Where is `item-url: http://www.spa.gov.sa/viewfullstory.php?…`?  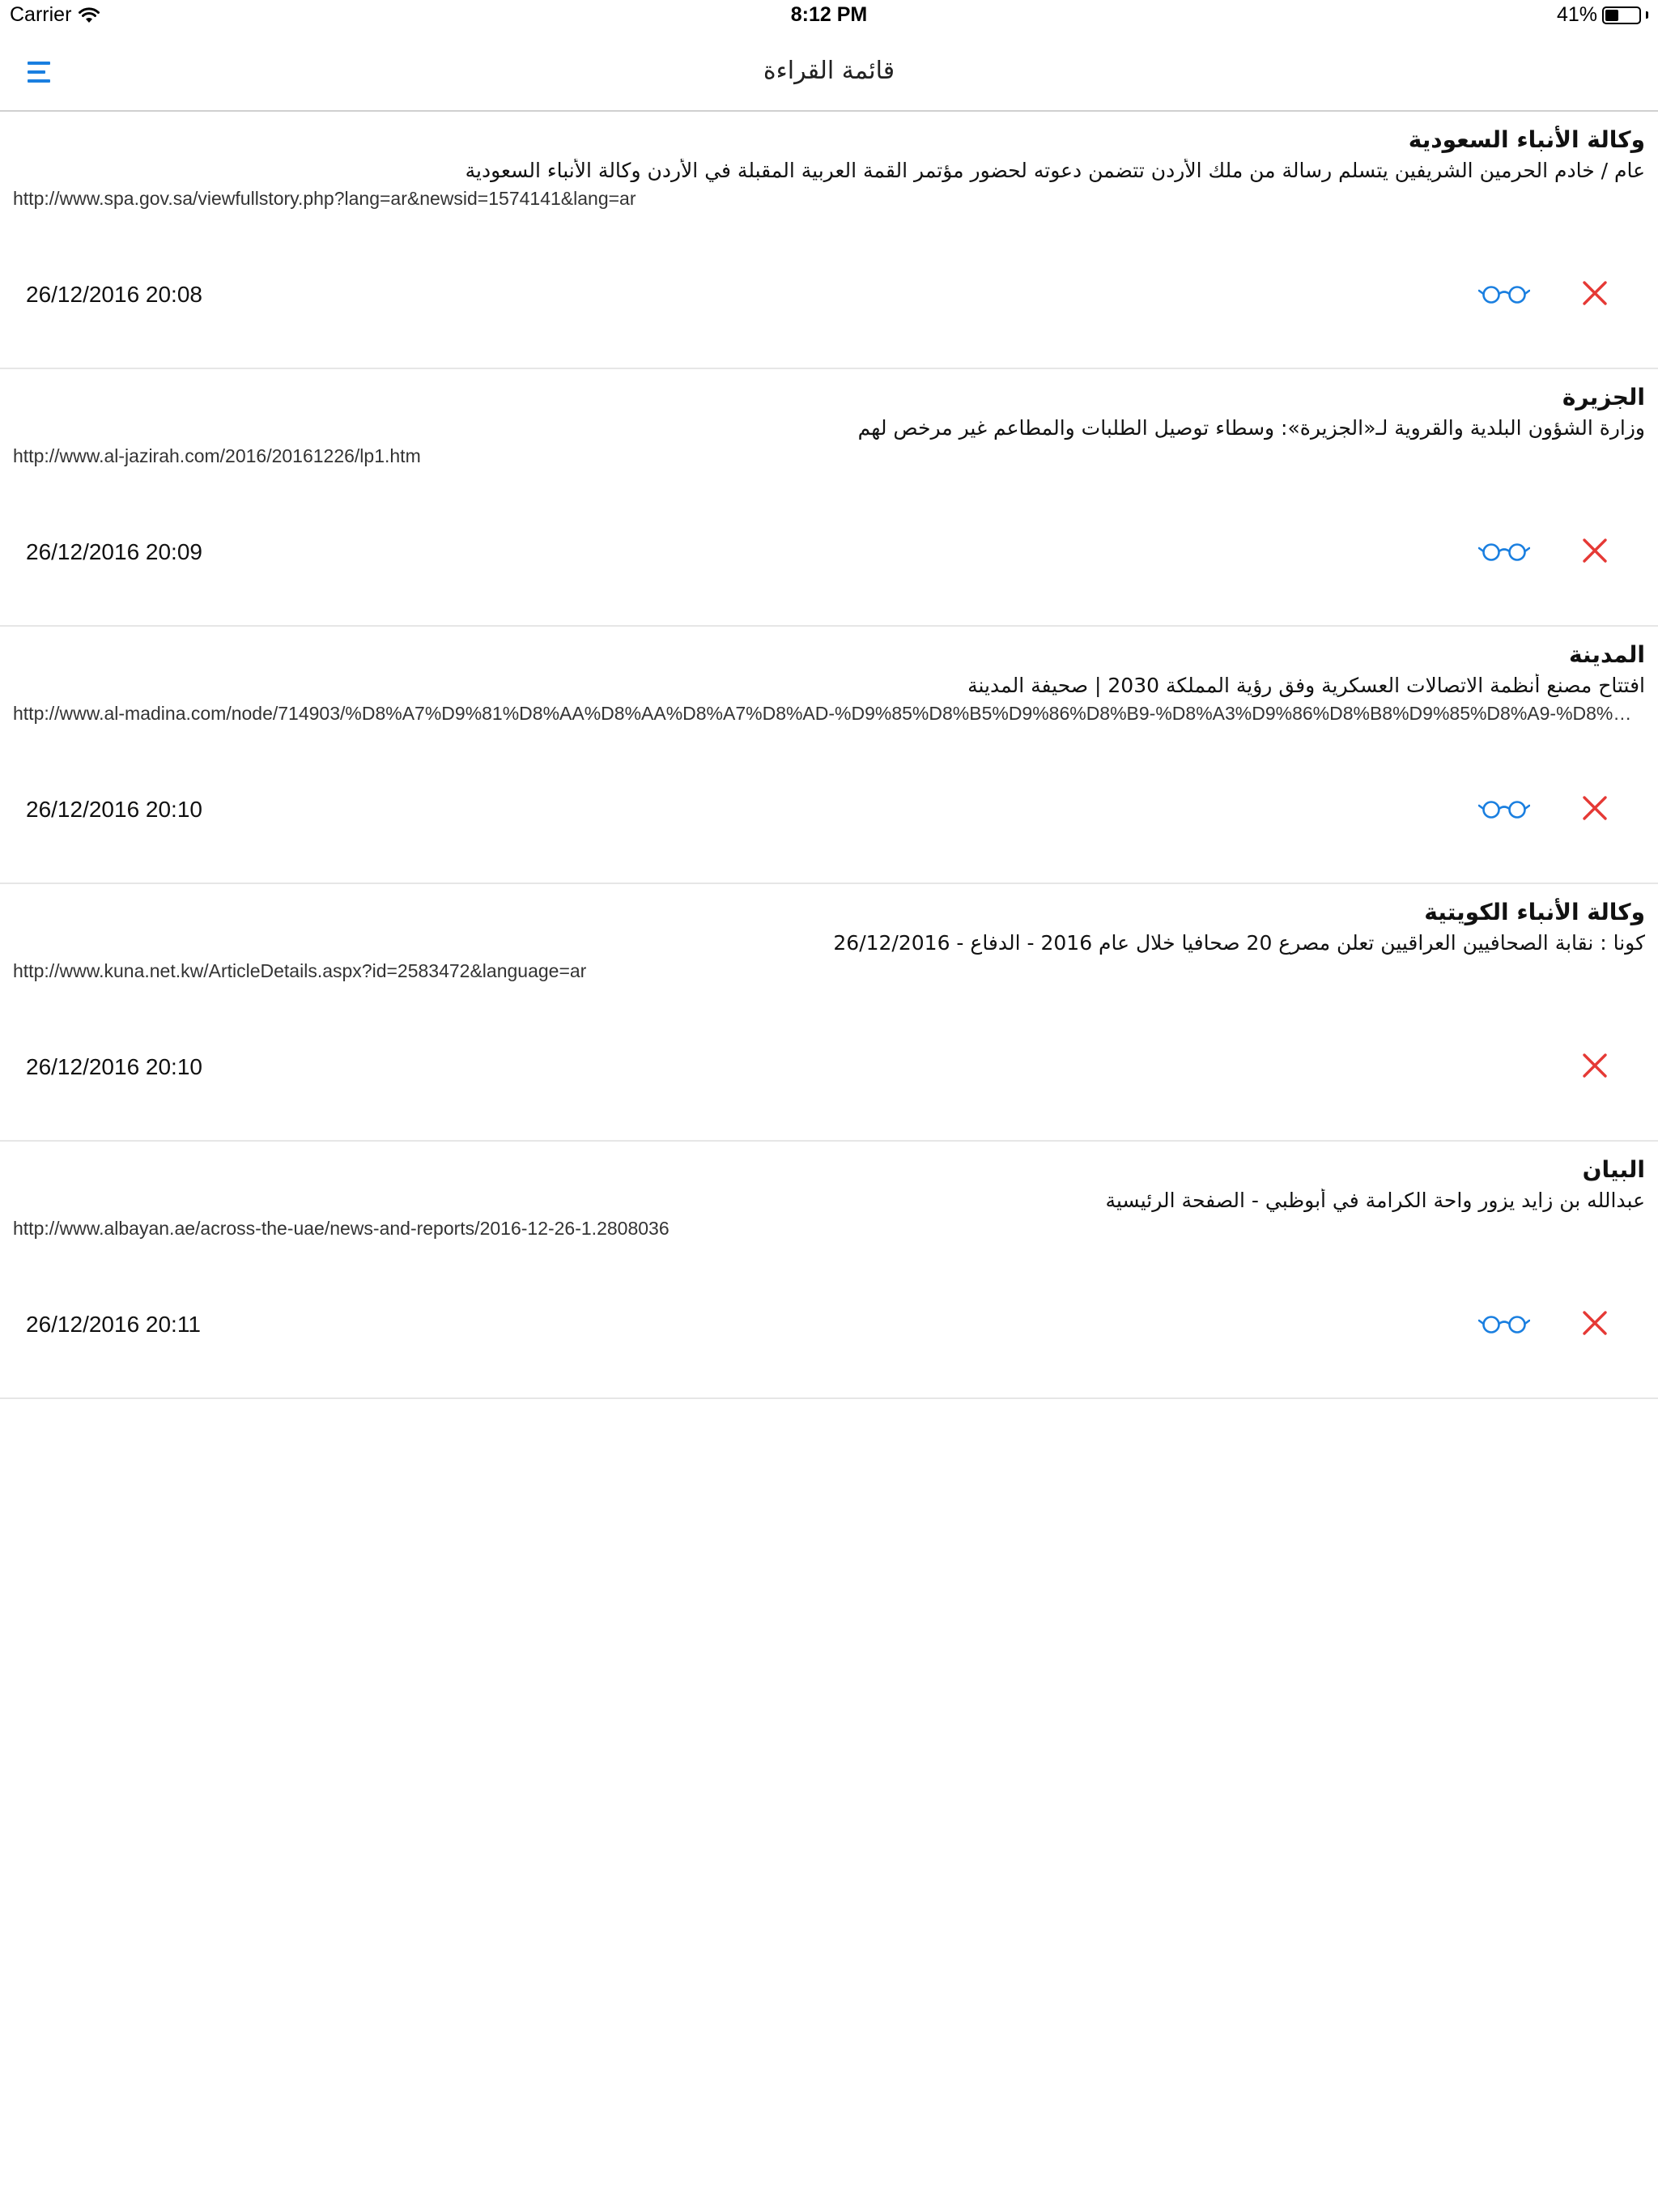 item-url: http://www.spa.gov.sa/viewfullstory.php?… is located at coordinates (826, 199).